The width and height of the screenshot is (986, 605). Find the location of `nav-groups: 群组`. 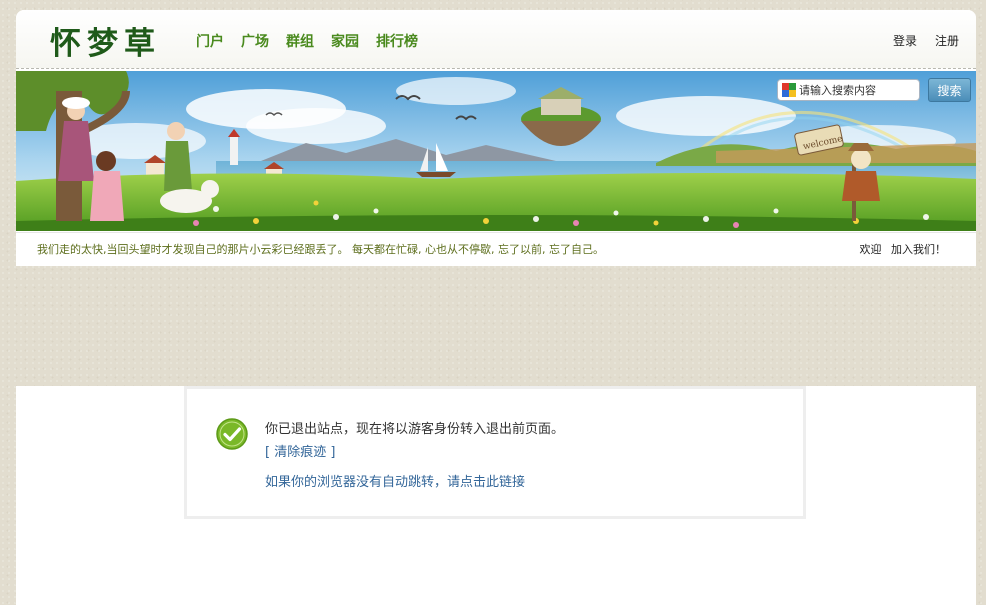

nav-groups: 群组 is located at coordinates (300, 41).